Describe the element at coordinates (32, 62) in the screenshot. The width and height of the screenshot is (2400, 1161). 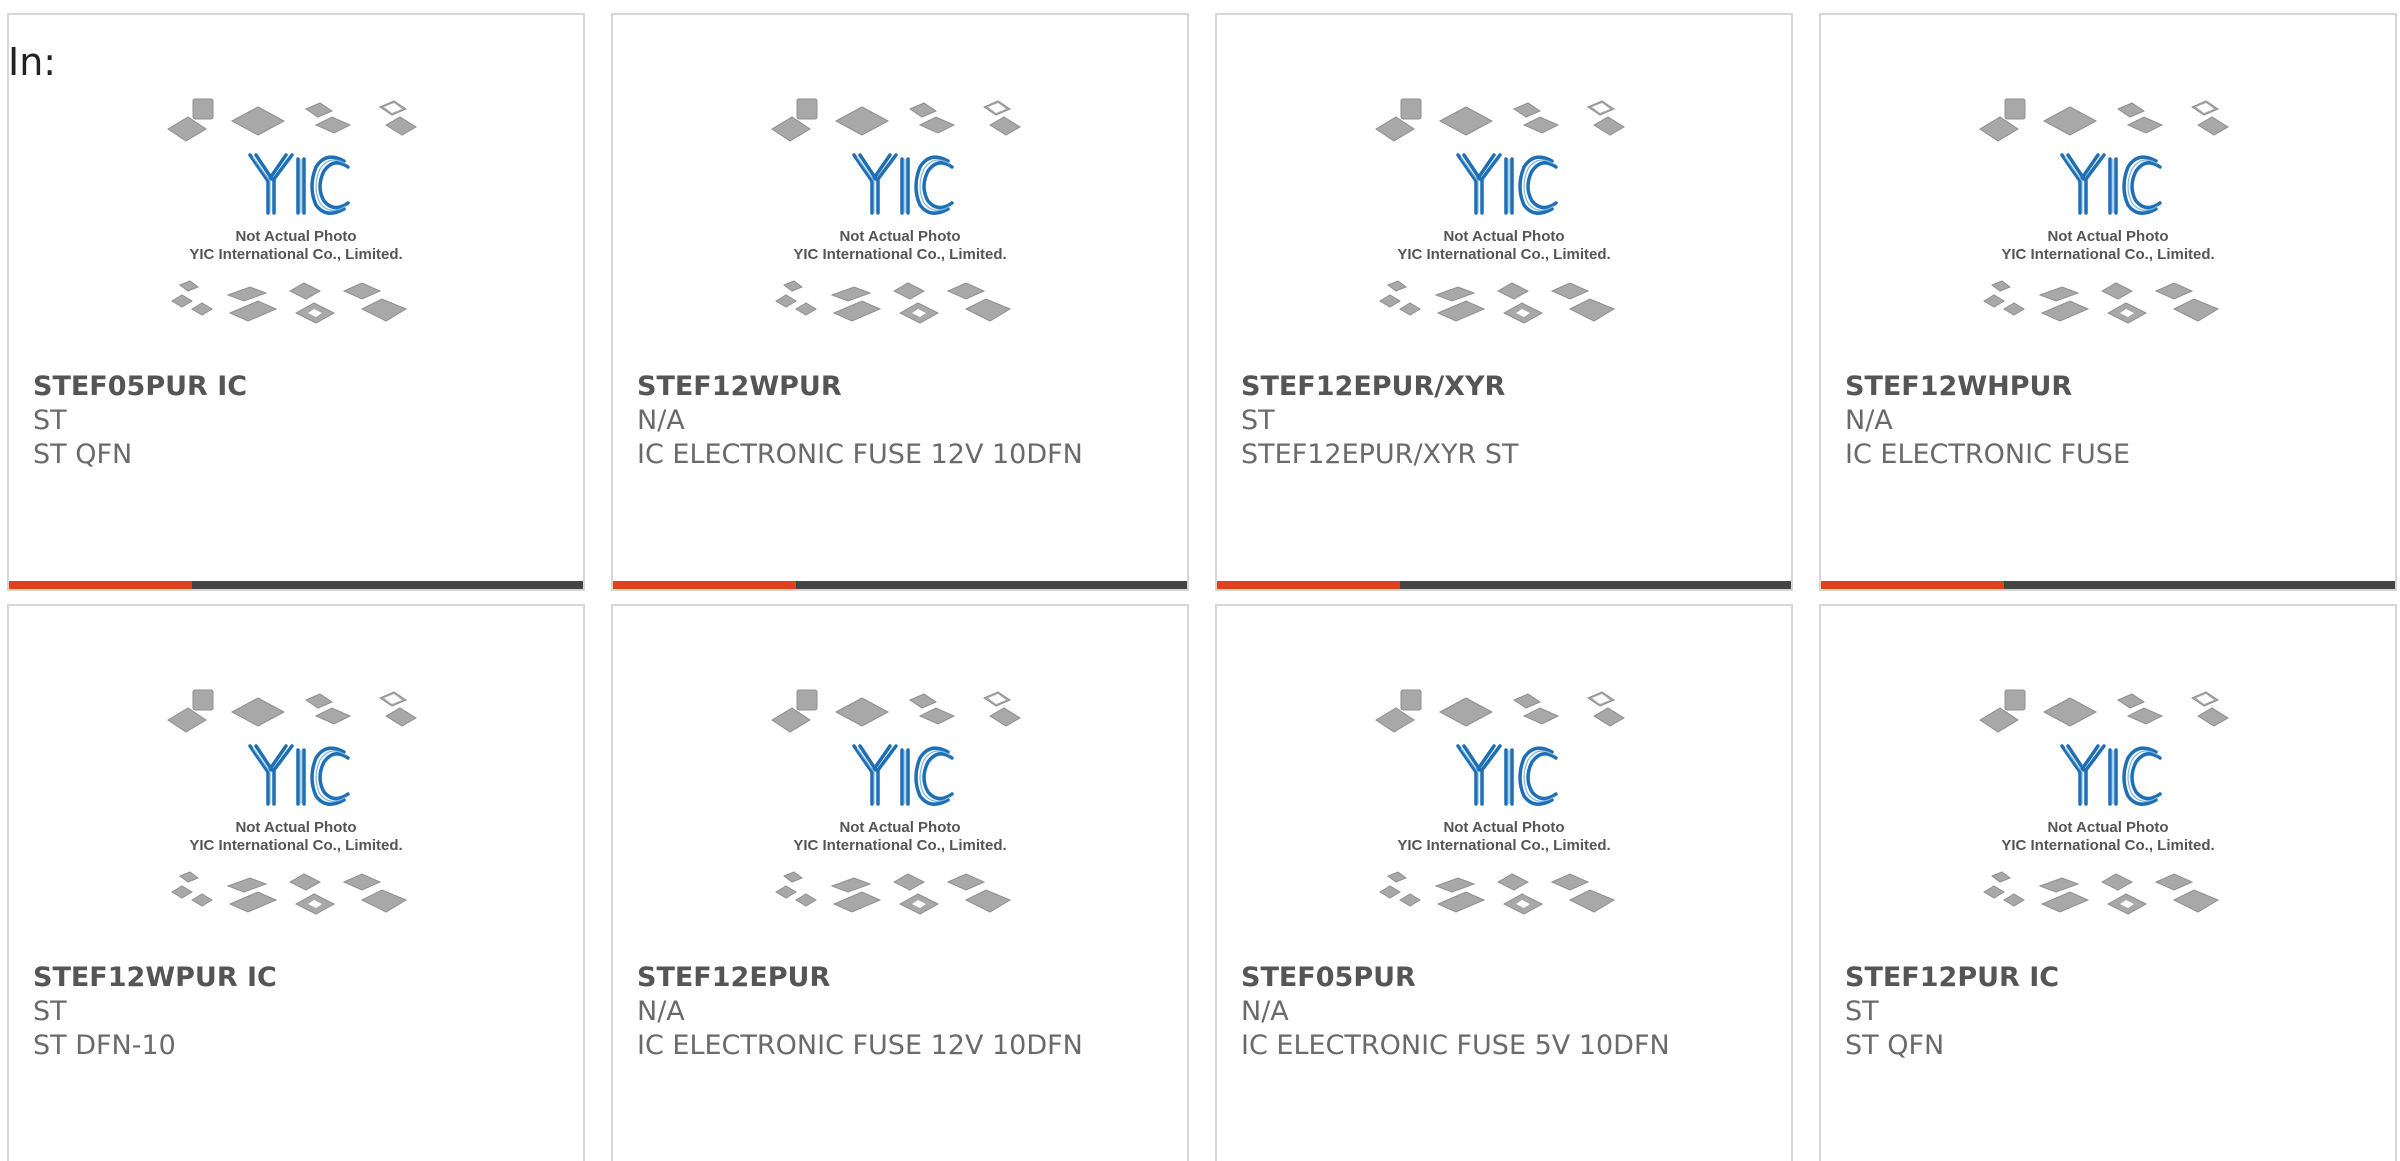
I see `filter-label: In:` at that location.